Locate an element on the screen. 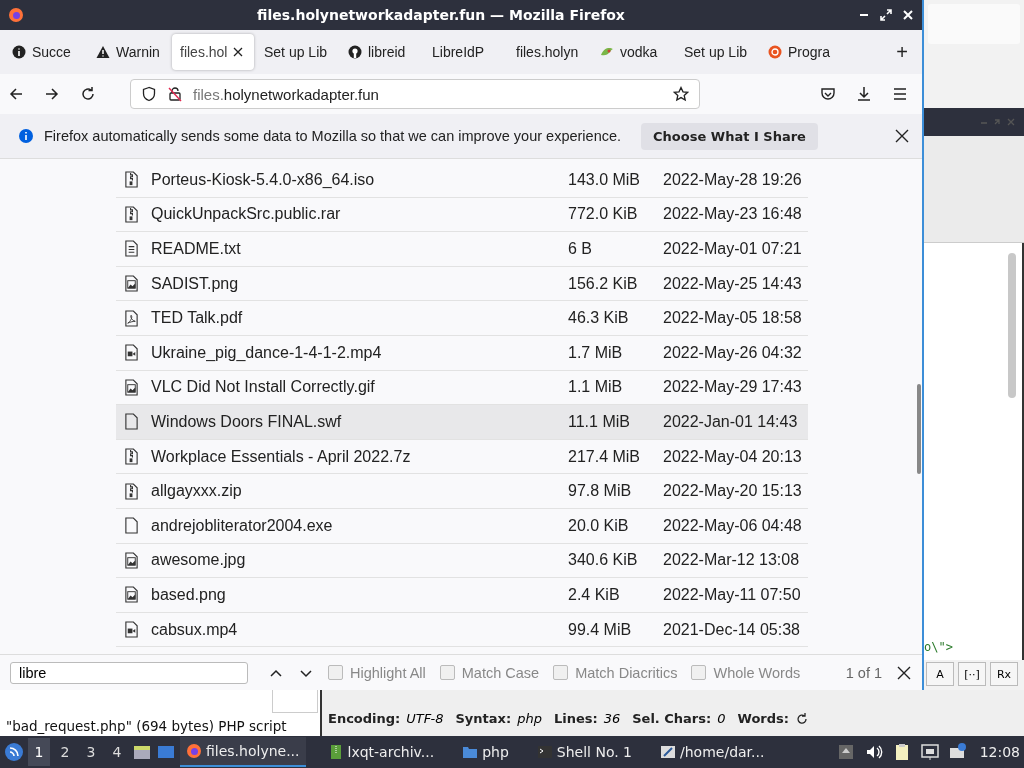 The width and height of the screenshot is (1024, 768). file-name: SADIST.png is located at coordinates (359, 283).